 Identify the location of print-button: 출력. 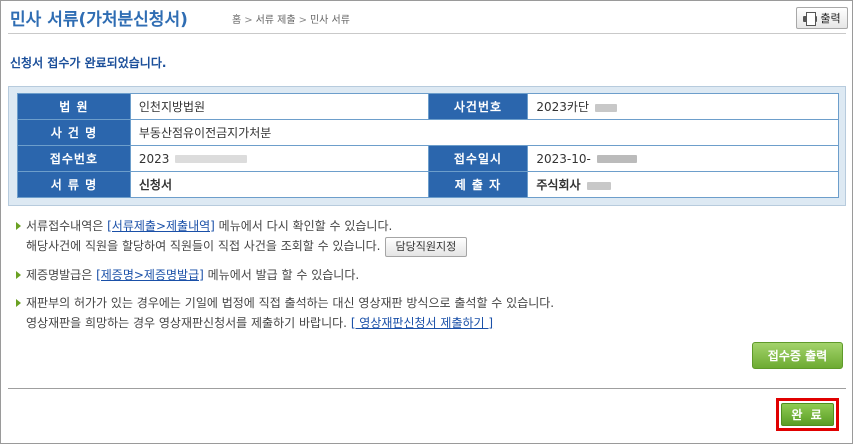
(822, 18).